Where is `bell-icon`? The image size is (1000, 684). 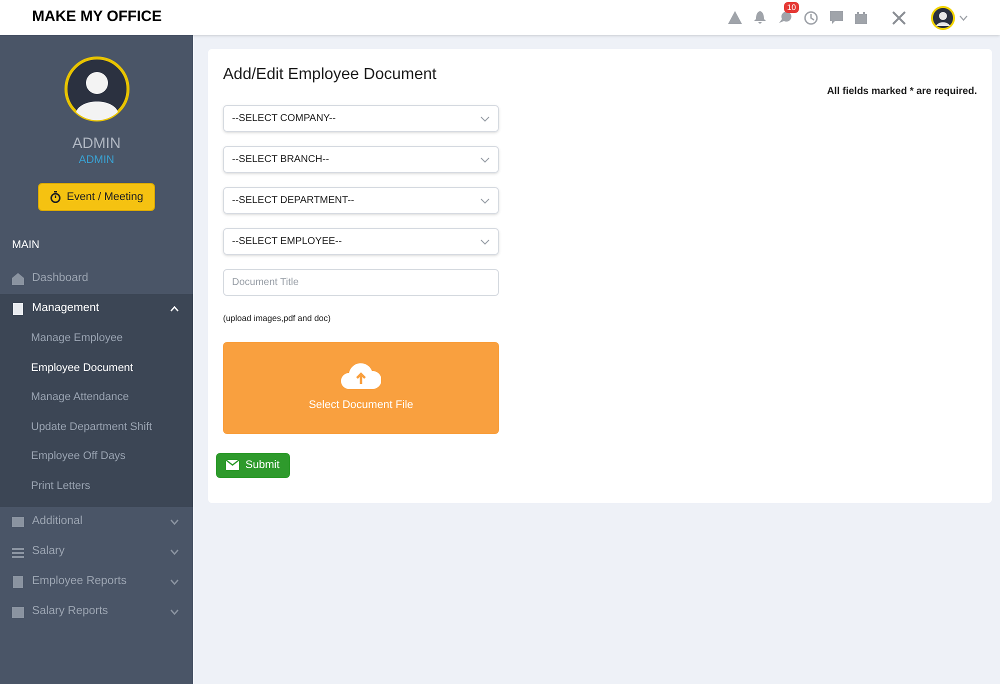
bell-icon is located at coordinates (760, 17).